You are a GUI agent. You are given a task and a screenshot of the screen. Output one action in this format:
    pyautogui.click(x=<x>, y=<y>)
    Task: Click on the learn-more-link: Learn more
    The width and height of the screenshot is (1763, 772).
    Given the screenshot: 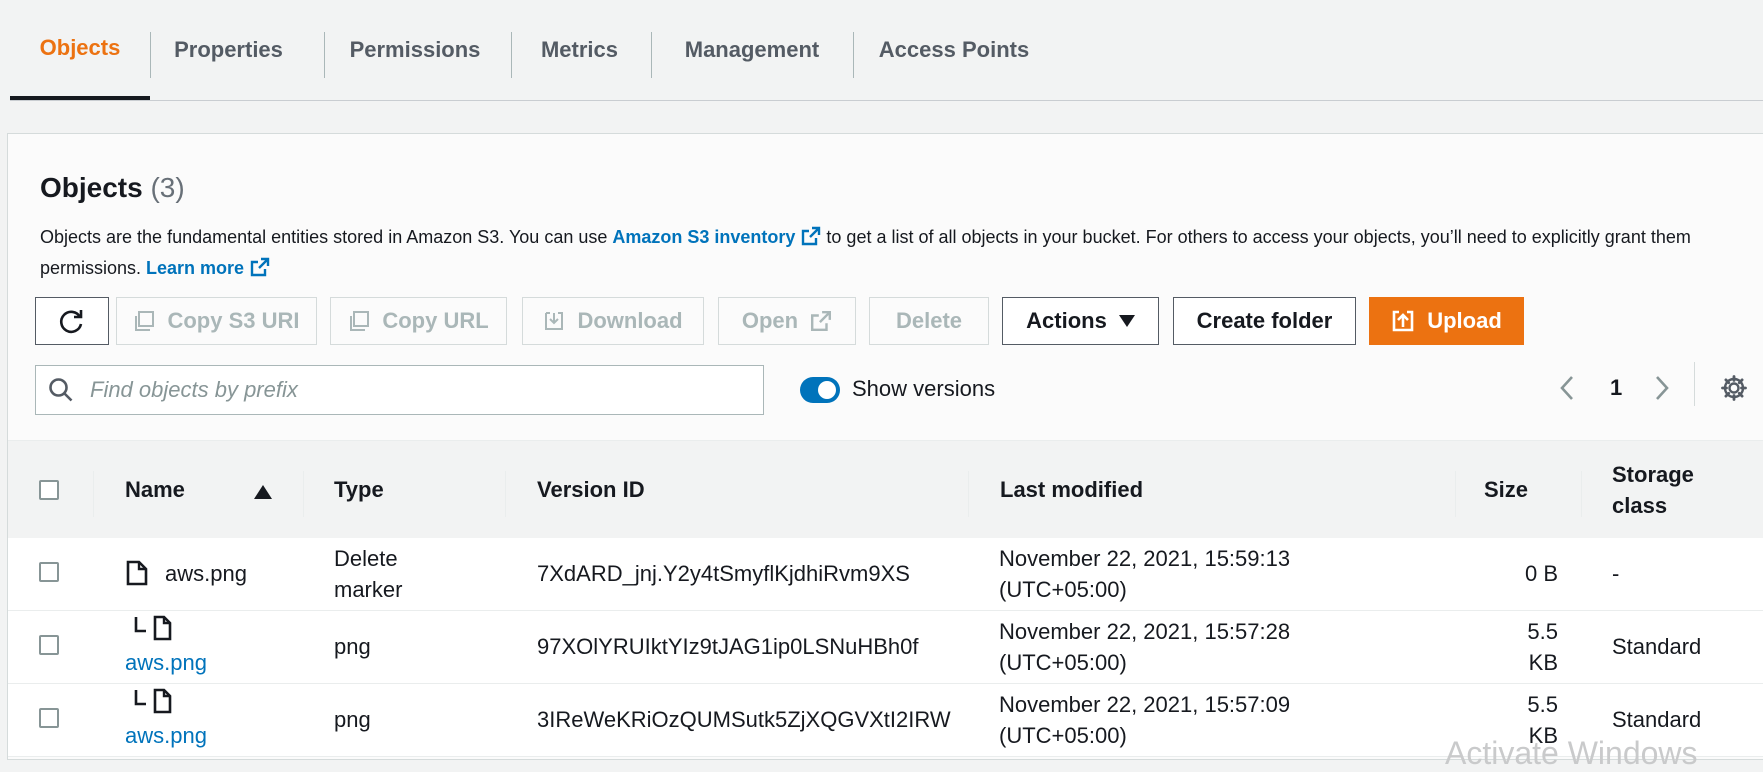 What is the action you would take?
    pyautogui.click(x=208, y=267)
    